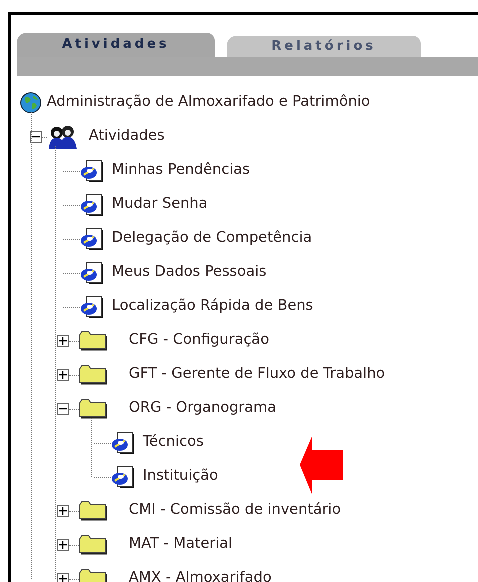  I want to click on tree-item: Delegação de Competência, so click(212, 239).